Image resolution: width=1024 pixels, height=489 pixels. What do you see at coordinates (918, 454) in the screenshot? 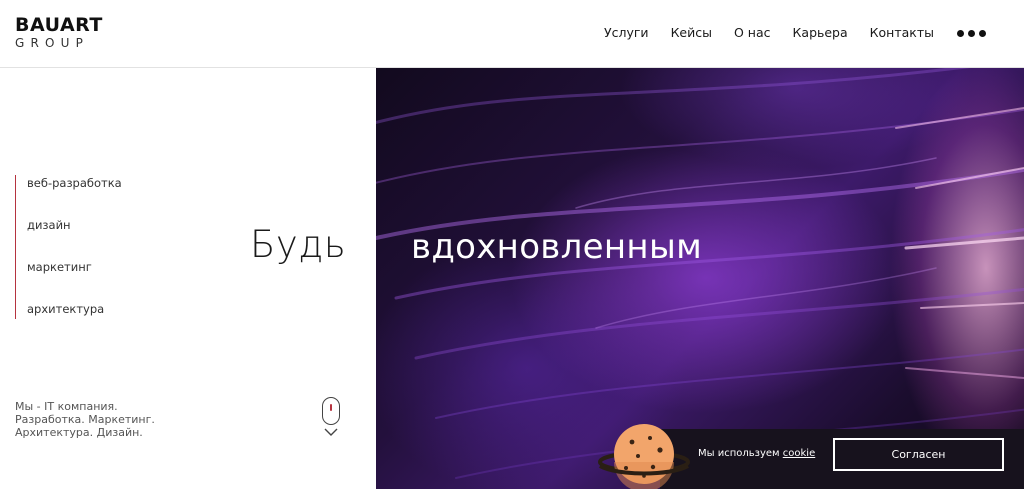
I see `accept-cookies-button: Согласен` at bounding box center [918, 454].